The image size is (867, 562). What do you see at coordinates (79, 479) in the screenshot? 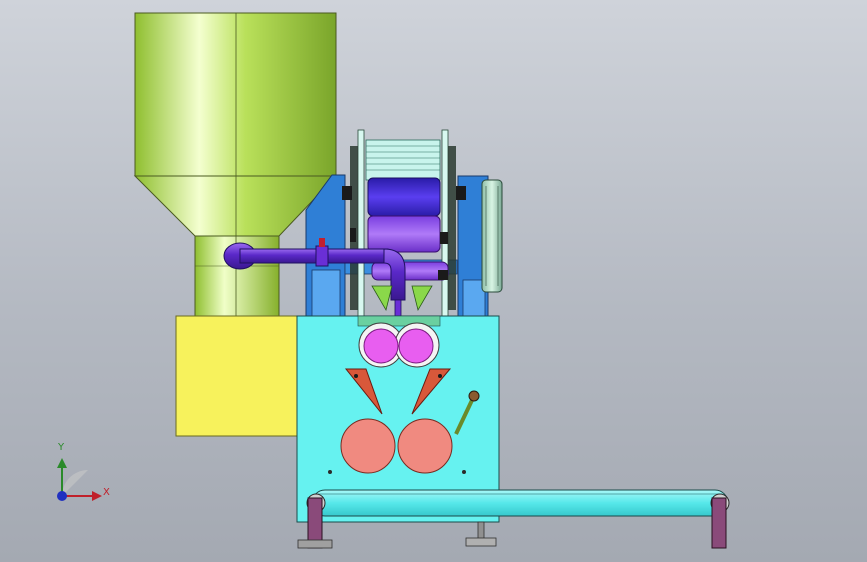
I see `axis-triad` at bounding box center [79, 479].